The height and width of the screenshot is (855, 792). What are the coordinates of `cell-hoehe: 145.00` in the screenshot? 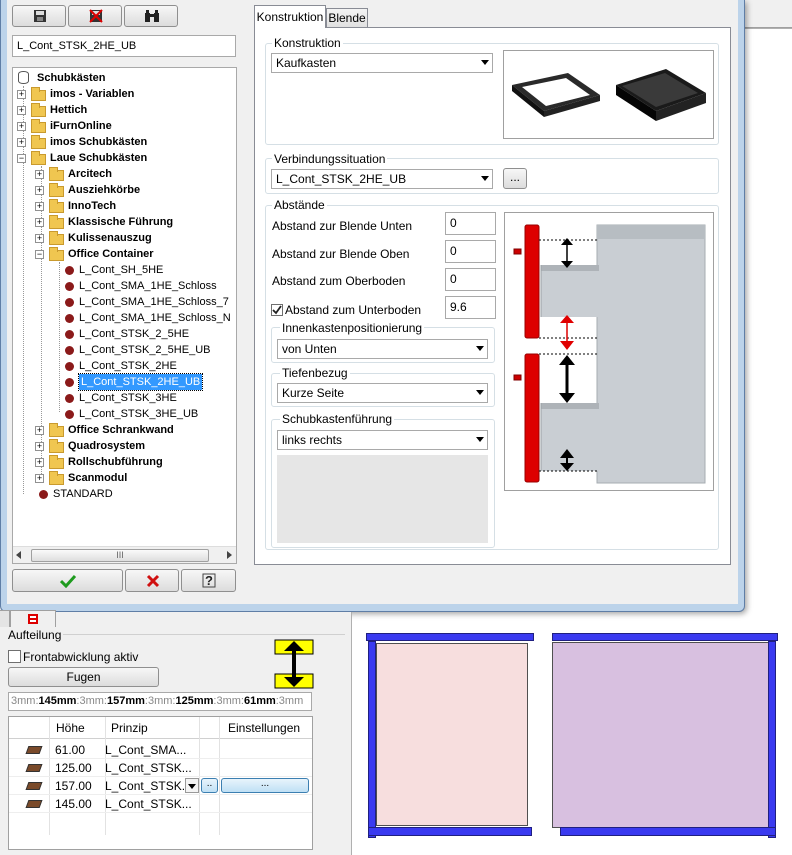 It's located at (73, 804).